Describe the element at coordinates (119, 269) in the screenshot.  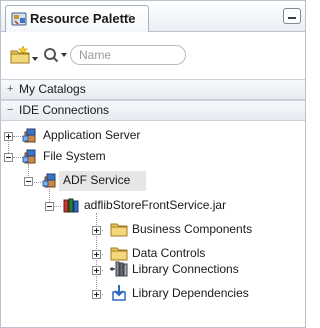
I see `library-connections-icon` at that location.